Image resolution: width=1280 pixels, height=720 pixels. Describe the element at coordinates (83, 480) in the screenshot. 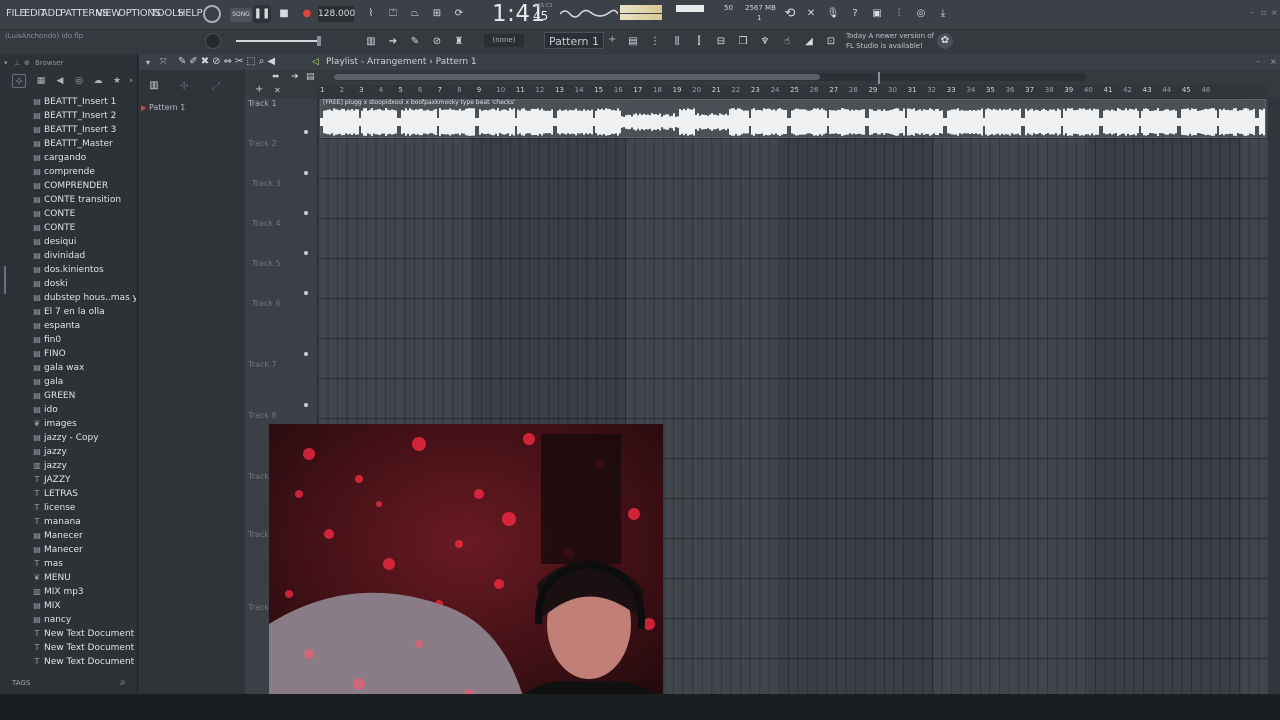

I see `browser-item: T JAZZY` at that location.